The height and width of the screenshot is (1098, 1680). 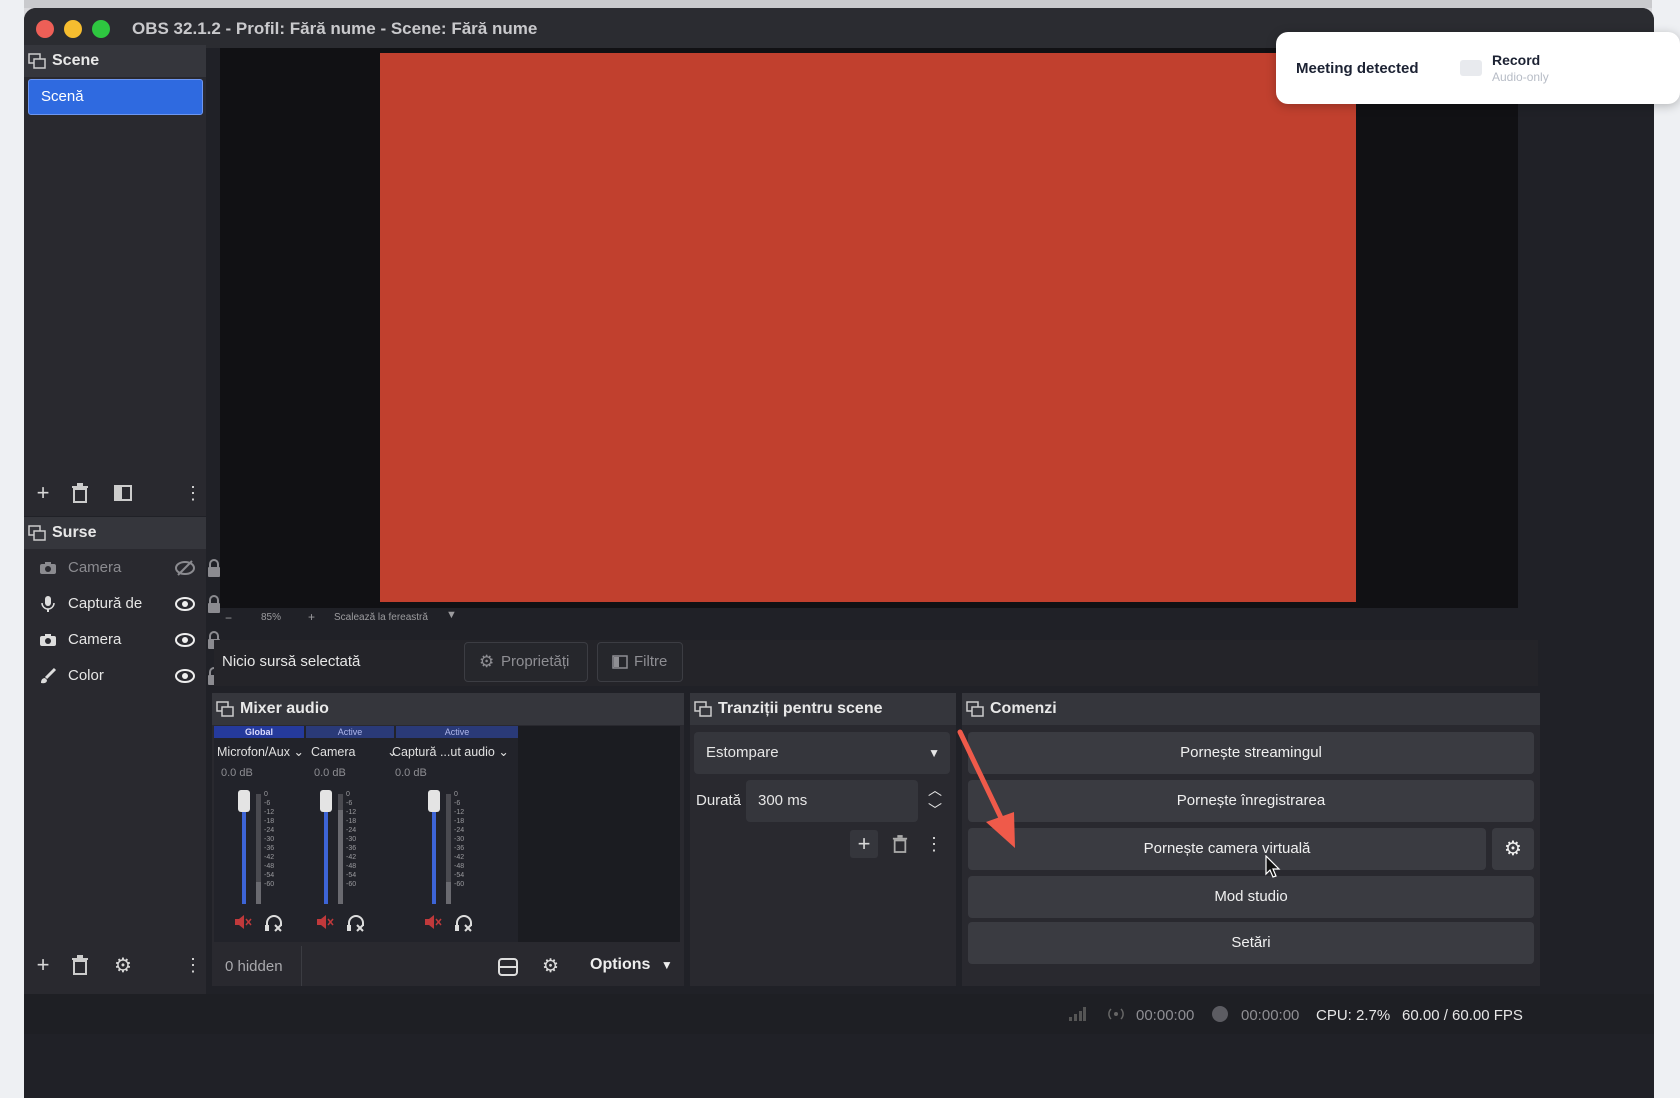 I want to click on scene-item-label: Scenă, so click(x=62, y=96).